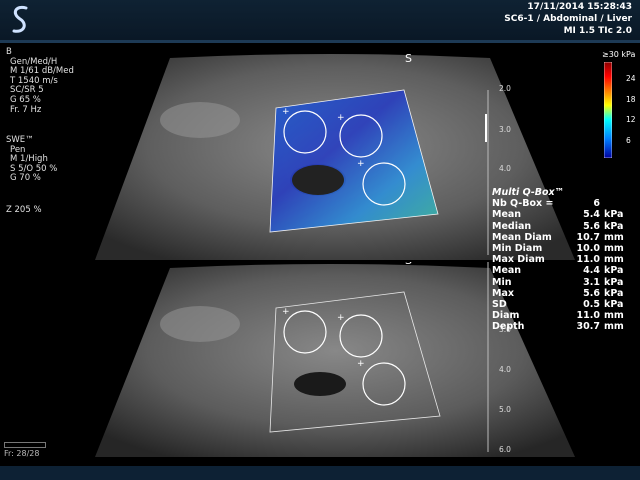 The width and height of the screenshot is (640, 480). Describe the element at coordinates (568, 19) in the screenshot. I see `probe-app-label: SC6-1 / Abdominal / Liver` at that location.